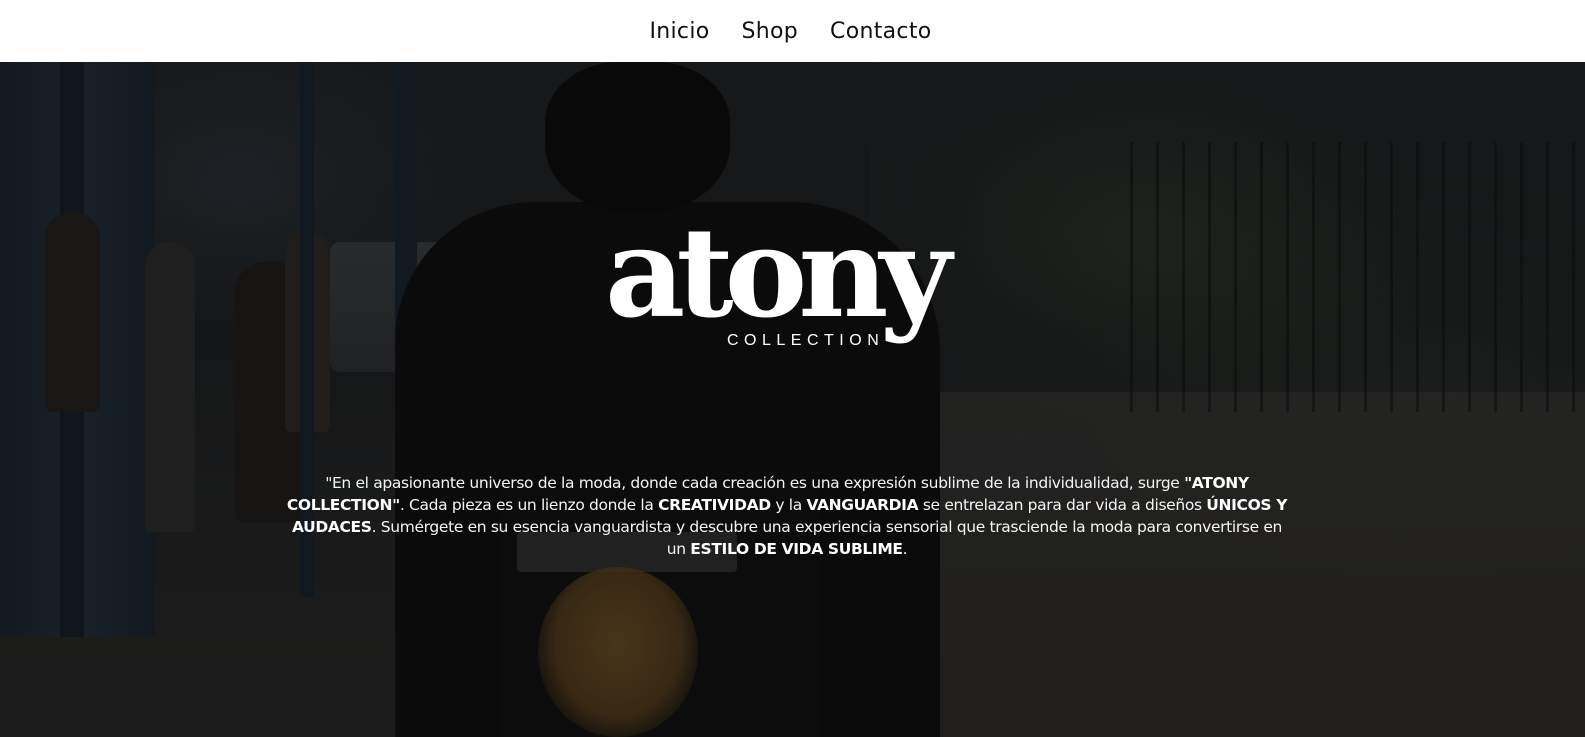  Describe the element at coordinates (778, 273) in the screenshot. I see `logo-wordmark: atony` at that location.